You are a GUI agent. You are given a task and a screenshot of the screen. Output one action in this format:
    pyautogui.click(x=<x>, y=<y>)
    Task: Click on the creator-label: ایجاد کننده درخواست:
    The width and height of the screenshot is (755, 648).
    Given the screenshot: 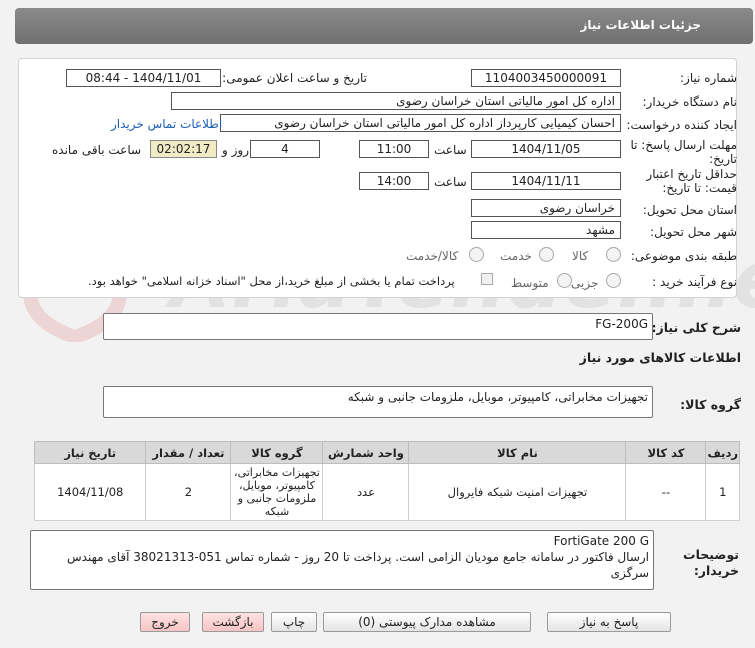 What is the action you would take?
    pyautogui.click(x=681, y=125)
    